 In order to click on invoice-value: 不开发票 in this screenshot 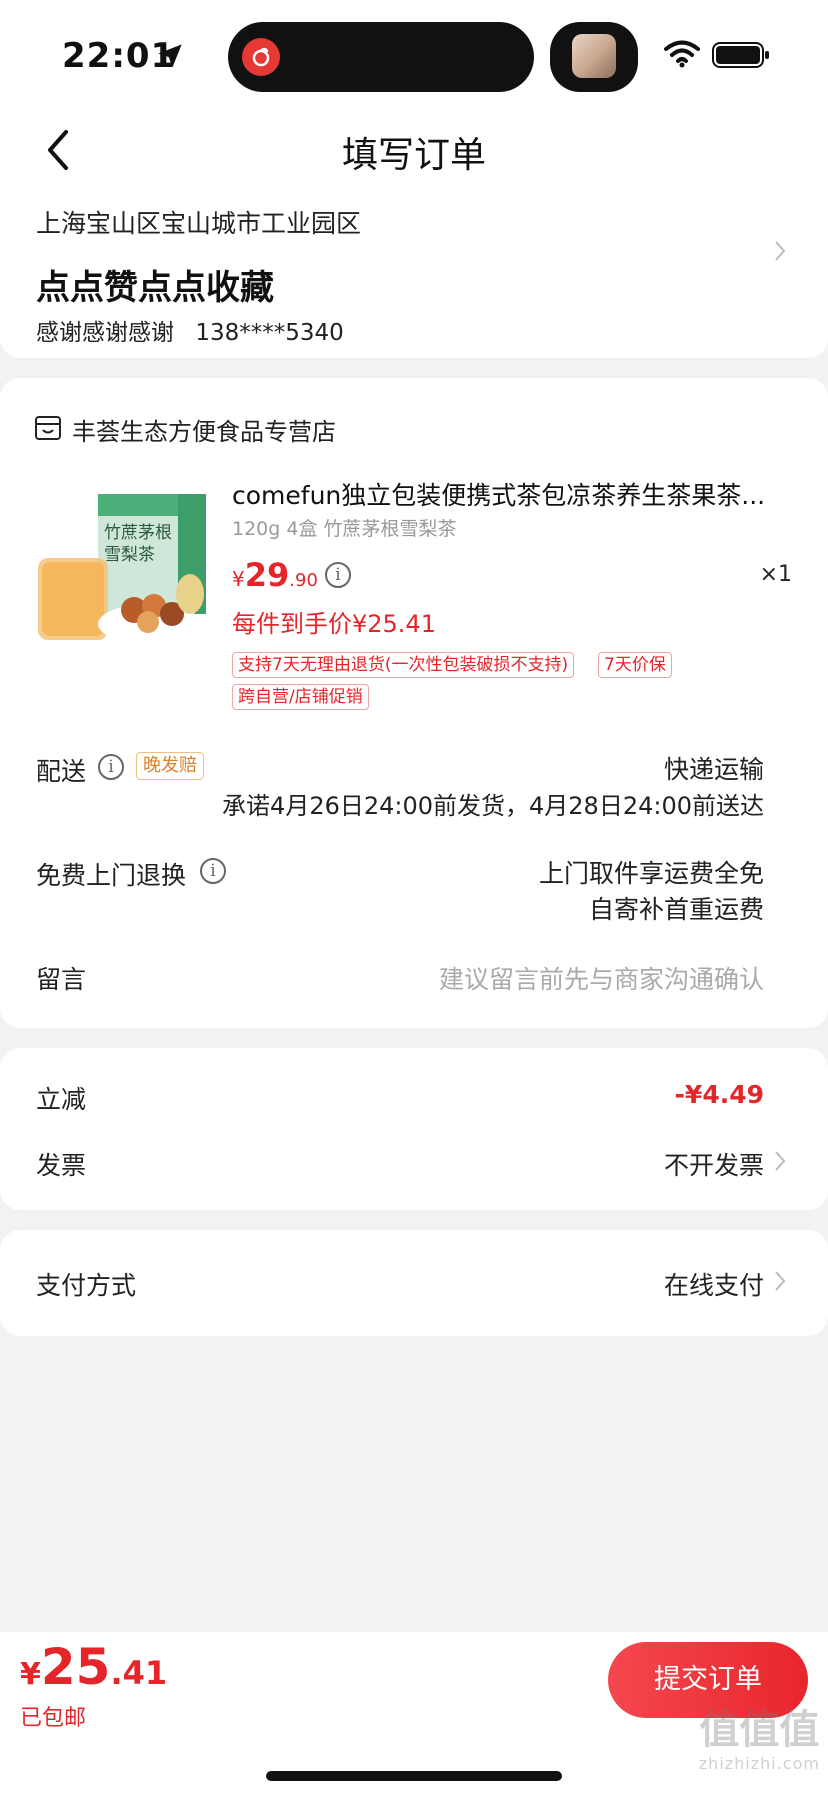, I will do `click(714, 1164)`.